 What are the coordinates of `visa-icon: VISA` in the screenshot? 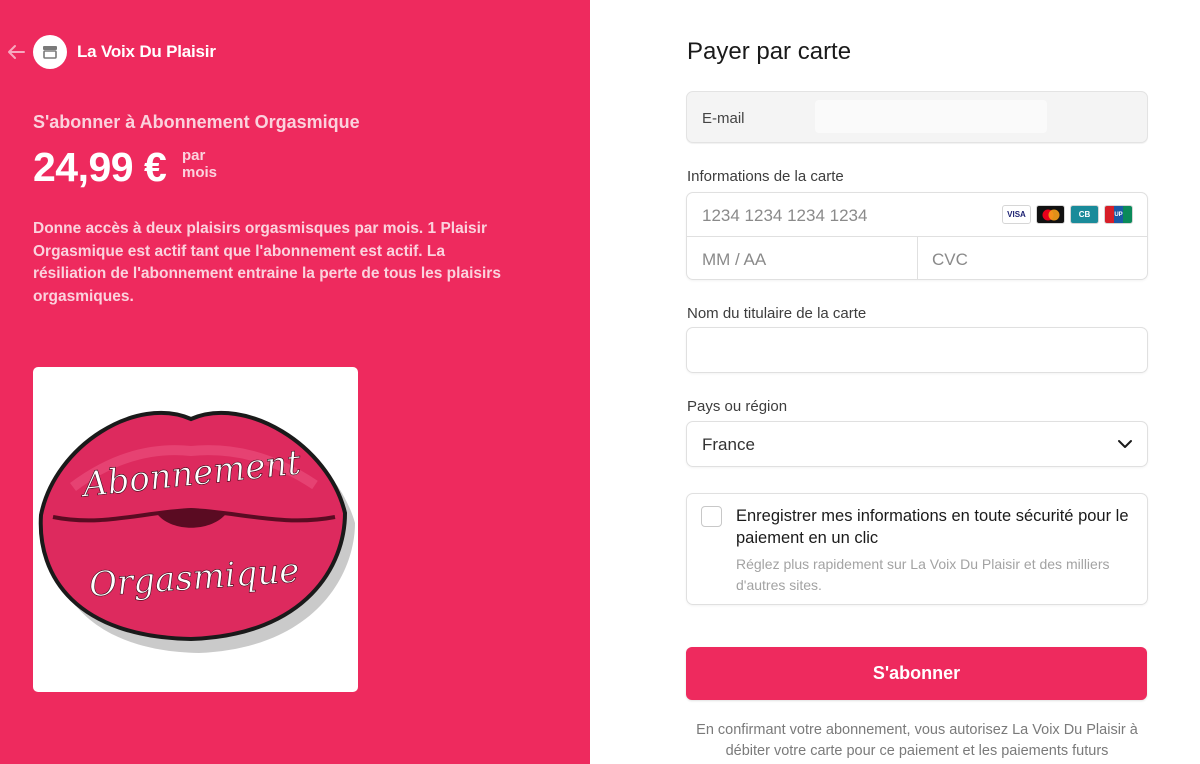 It's located at (1016, 214).